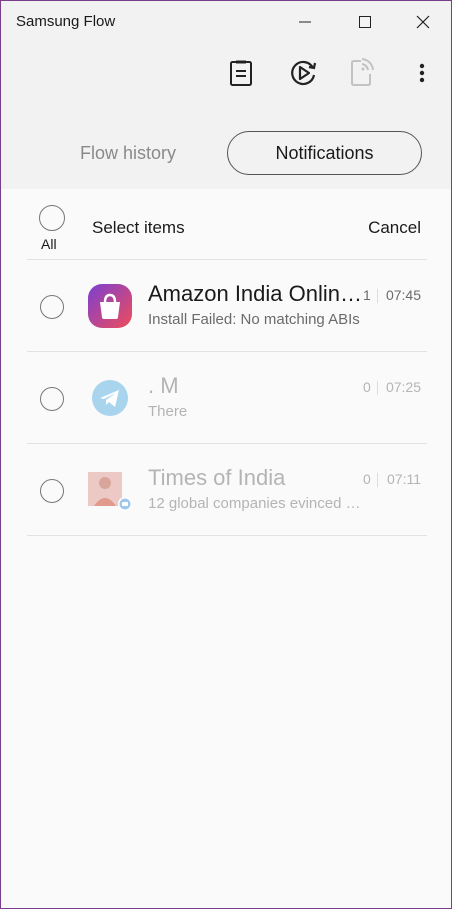  Describe the element at coordinates (367, 295) in the screenshot. I see `notification-count: 1` at that location.